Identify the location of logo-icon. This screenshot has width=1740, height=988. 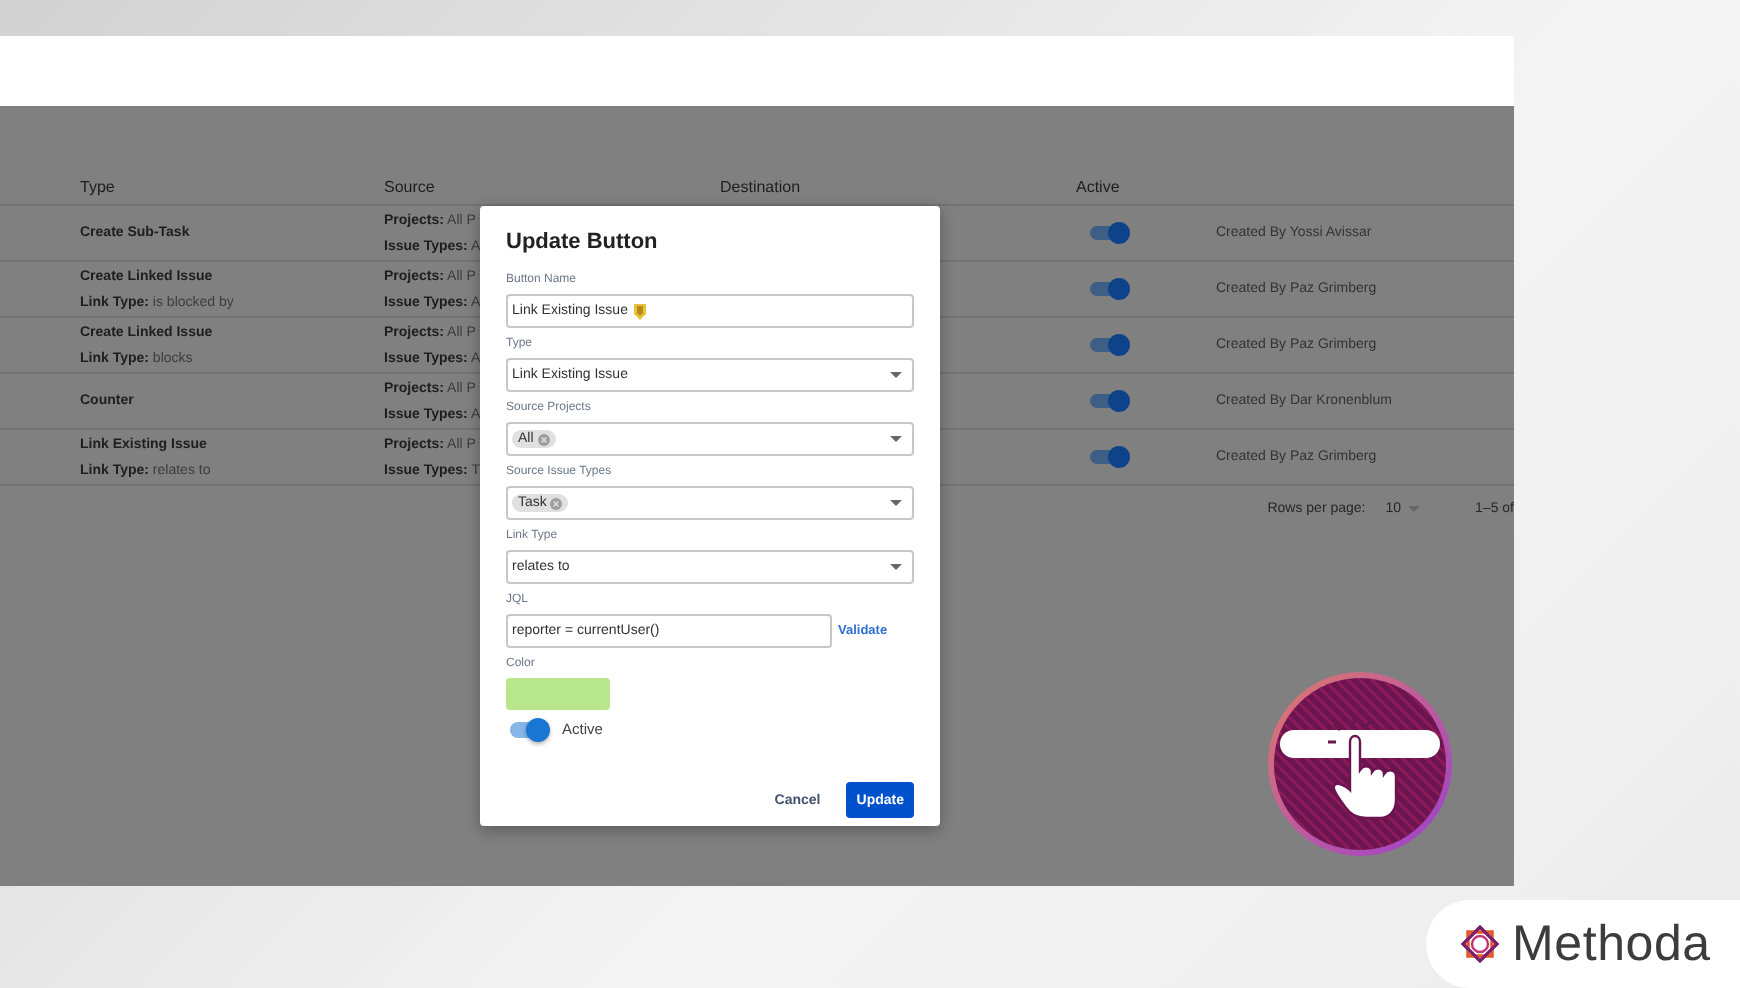
(1480, 944).